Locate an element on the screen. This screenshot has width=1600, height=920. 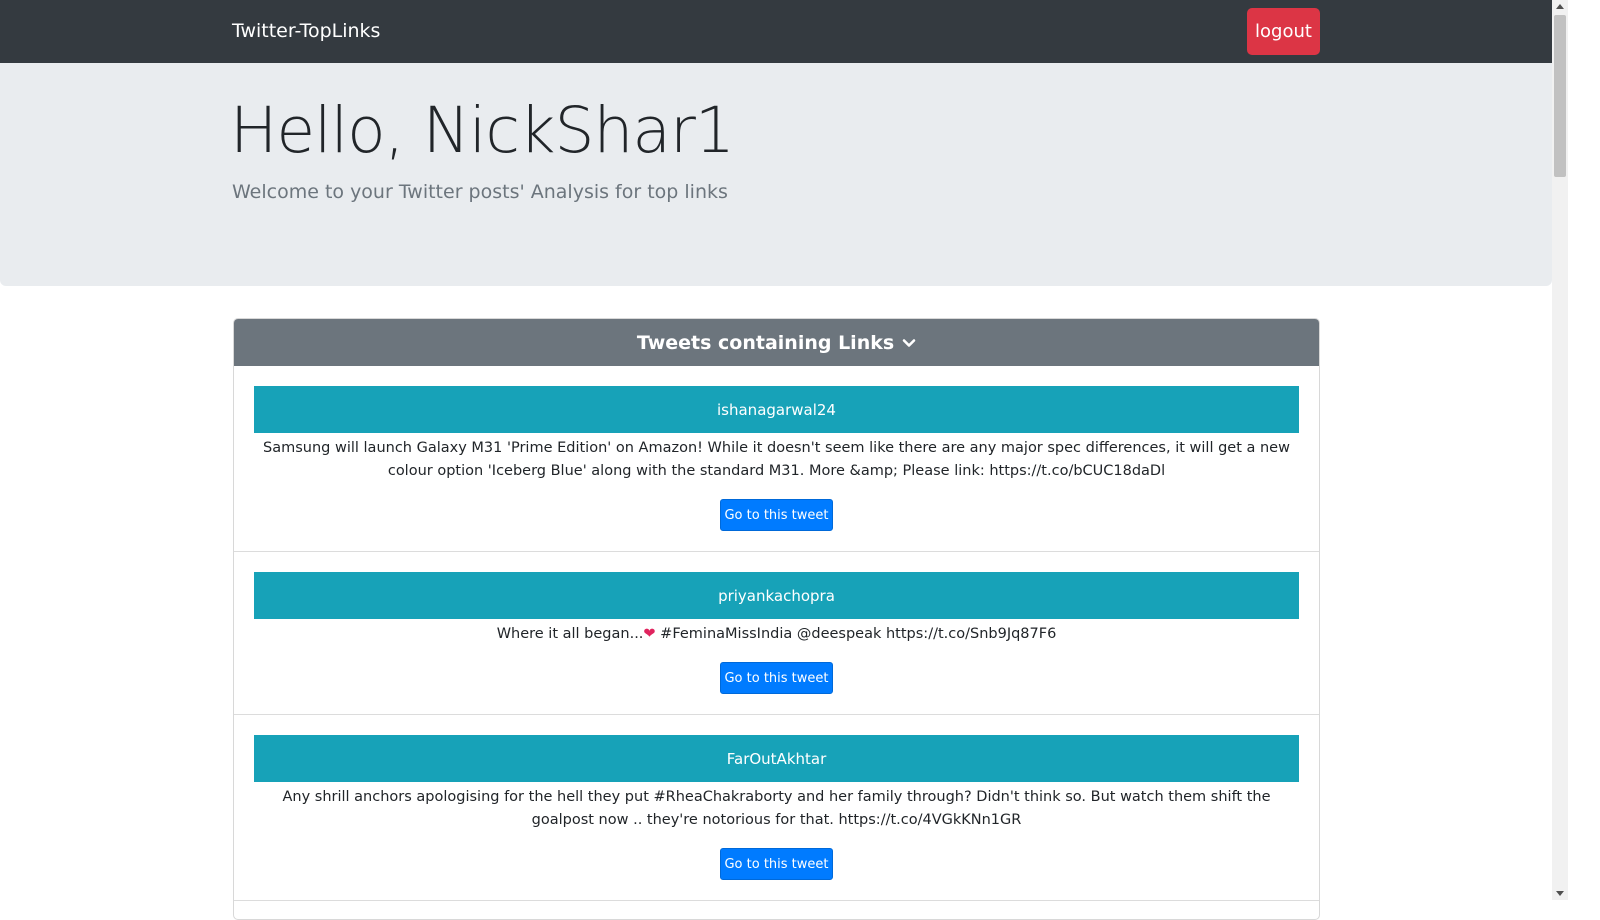
tweet-username: priyankachopra is located at coordinates (776, 595).